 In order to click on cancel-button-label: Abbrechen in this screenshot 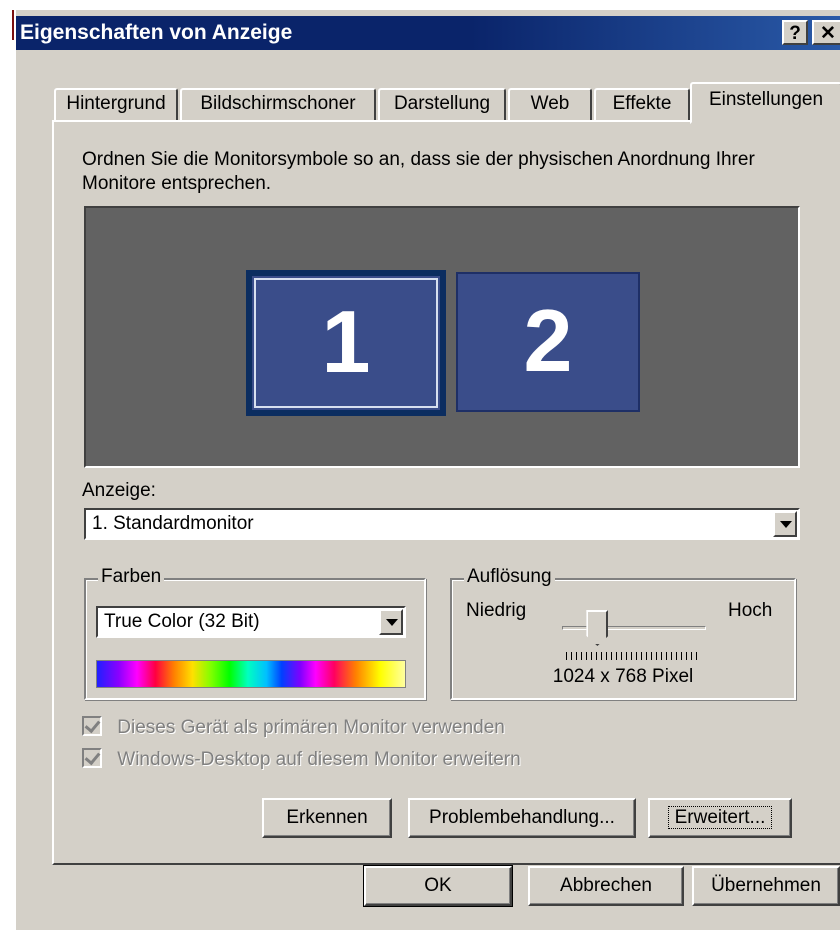, I will do `click(606, 885)`.